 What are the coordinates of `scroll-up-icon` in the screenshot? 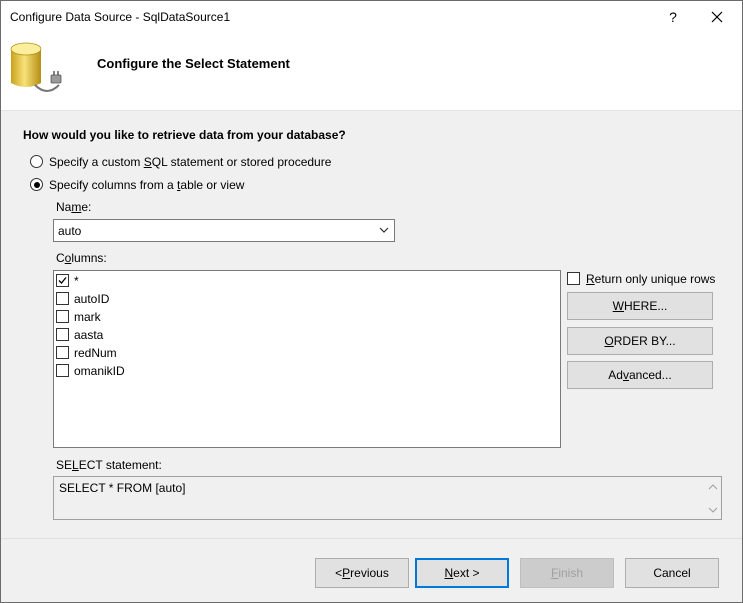 It's located at (713, 487).